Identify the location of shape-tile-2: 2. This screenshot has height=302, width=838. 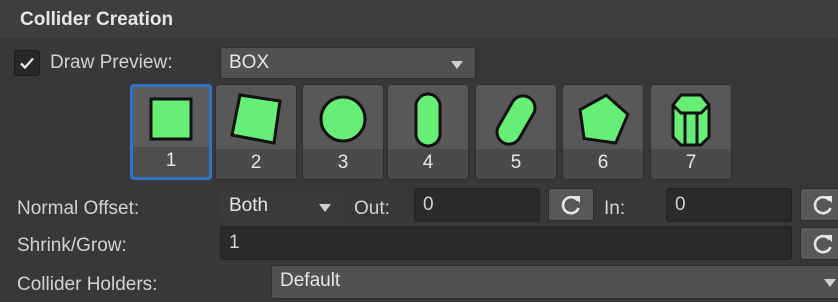
(256, 132).